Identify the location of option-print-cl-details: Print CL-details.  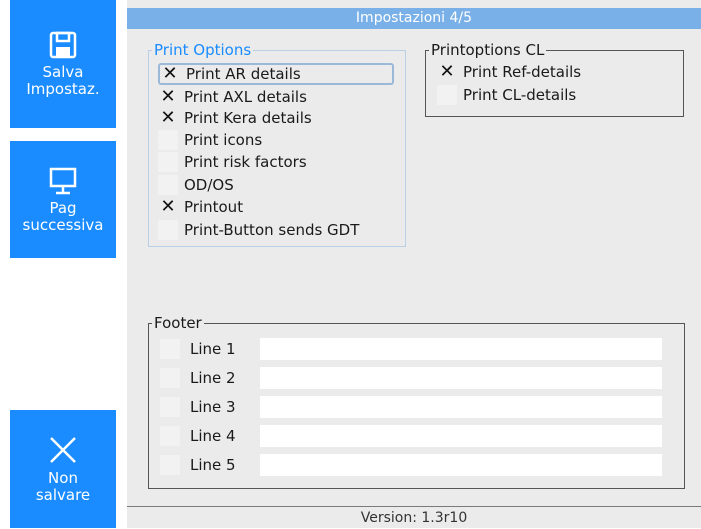
(555, 95).